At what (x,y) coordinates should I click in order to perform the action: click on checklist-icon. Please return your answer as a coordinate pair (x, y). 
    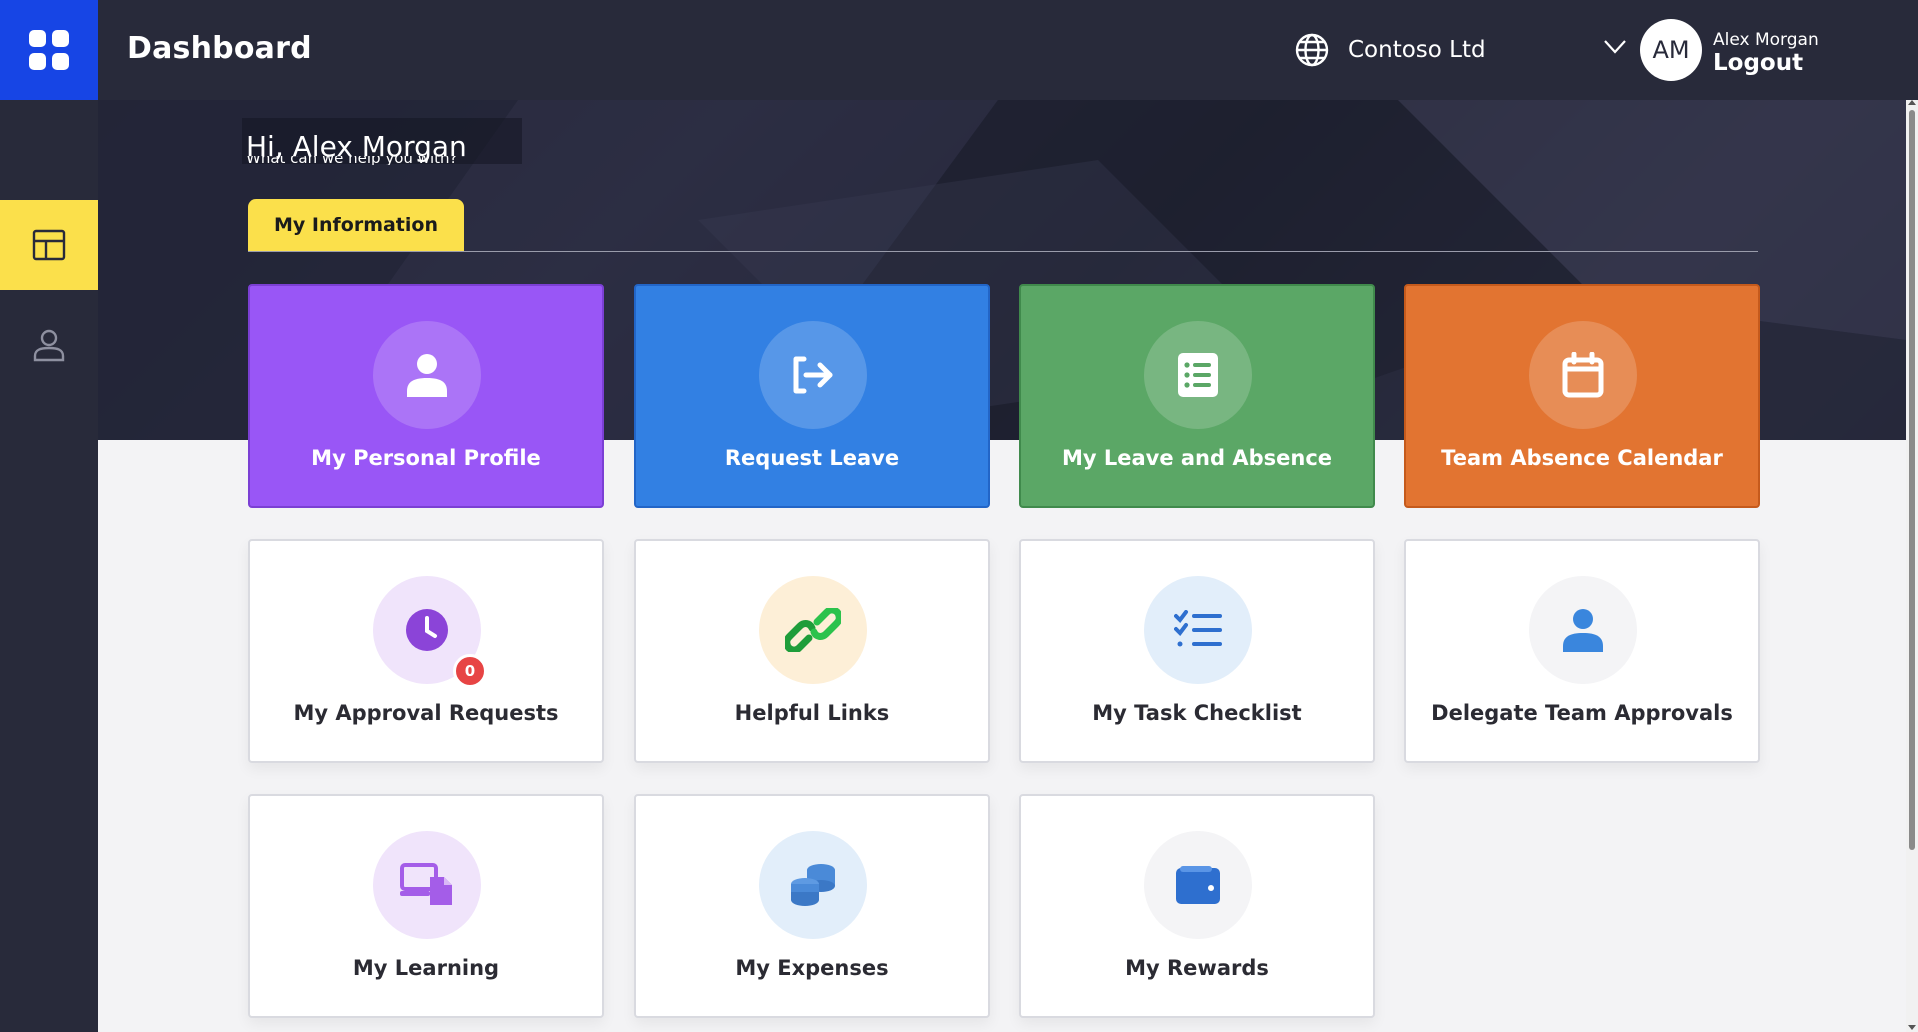
    Looking at the image, I should click on (1198, 375).